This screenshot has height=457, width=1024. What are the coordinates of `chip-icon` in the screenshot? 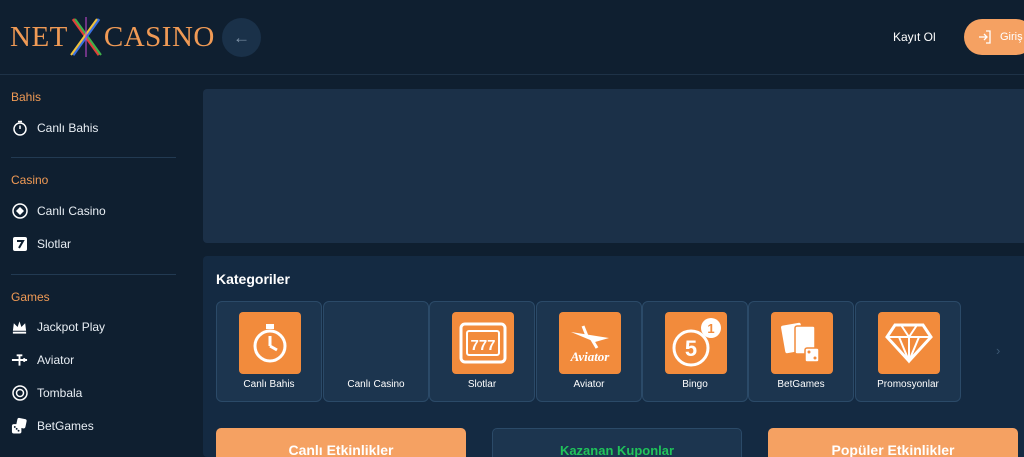 It's located at (19, 211).